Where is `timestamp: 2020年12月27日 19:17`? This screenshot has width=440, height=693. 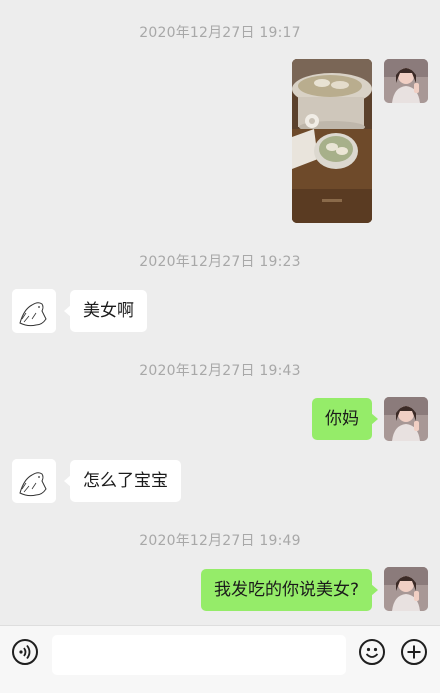 timestamp: 2020年12月27日 19:17 is located at coordinates (220, 33).